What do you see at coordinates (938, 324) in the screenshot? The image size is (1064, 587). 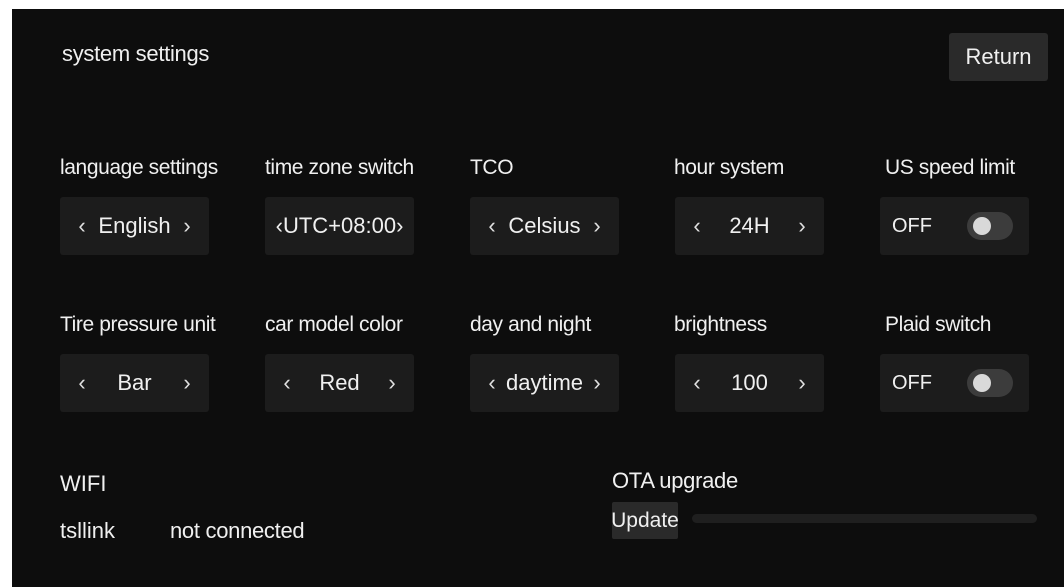 I see `plaid-switch-label: Plaid switch` at bounding box center [938, 324].